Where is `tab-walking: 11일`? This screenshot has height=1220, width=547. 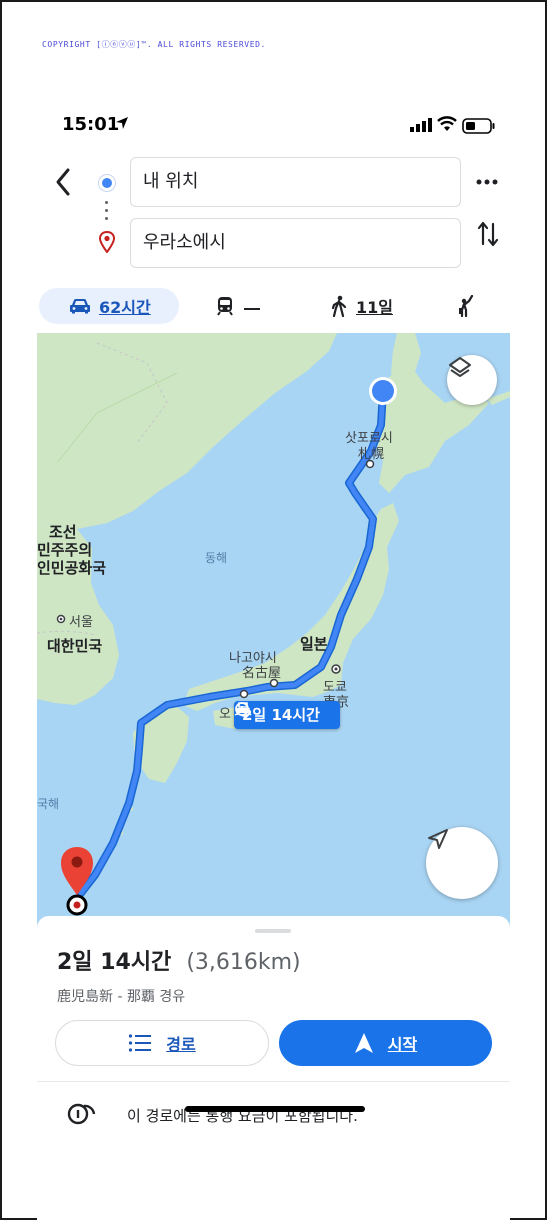
tab-walking: 11일 is located at coordinates (361, 306).